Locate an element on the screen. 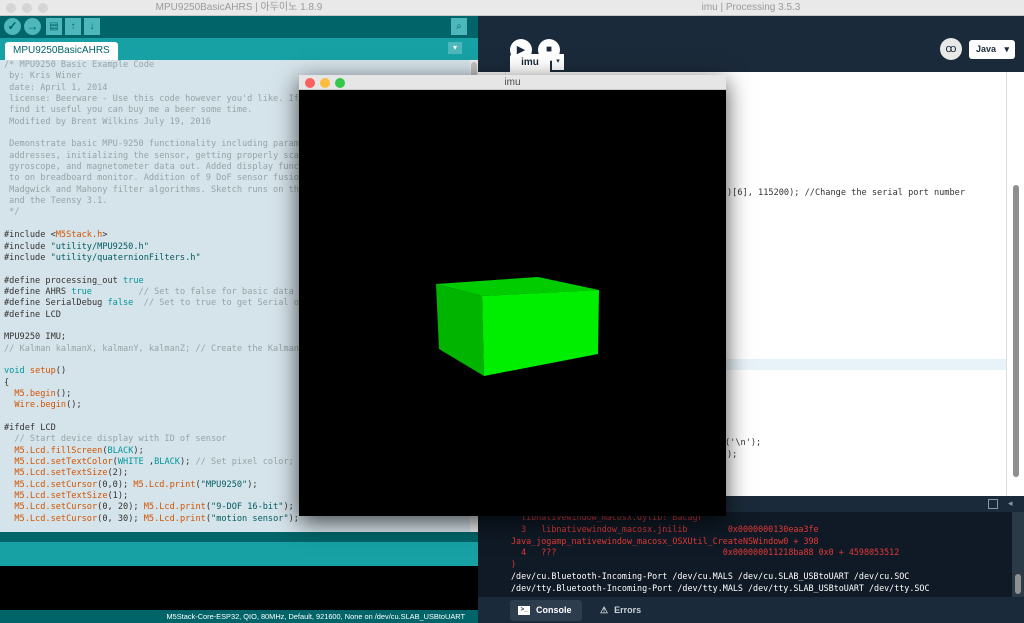 This screenshot has width=1024, height=623. console-footer: >_ Console ⚠ Errors is located at coordinates (751, 610).